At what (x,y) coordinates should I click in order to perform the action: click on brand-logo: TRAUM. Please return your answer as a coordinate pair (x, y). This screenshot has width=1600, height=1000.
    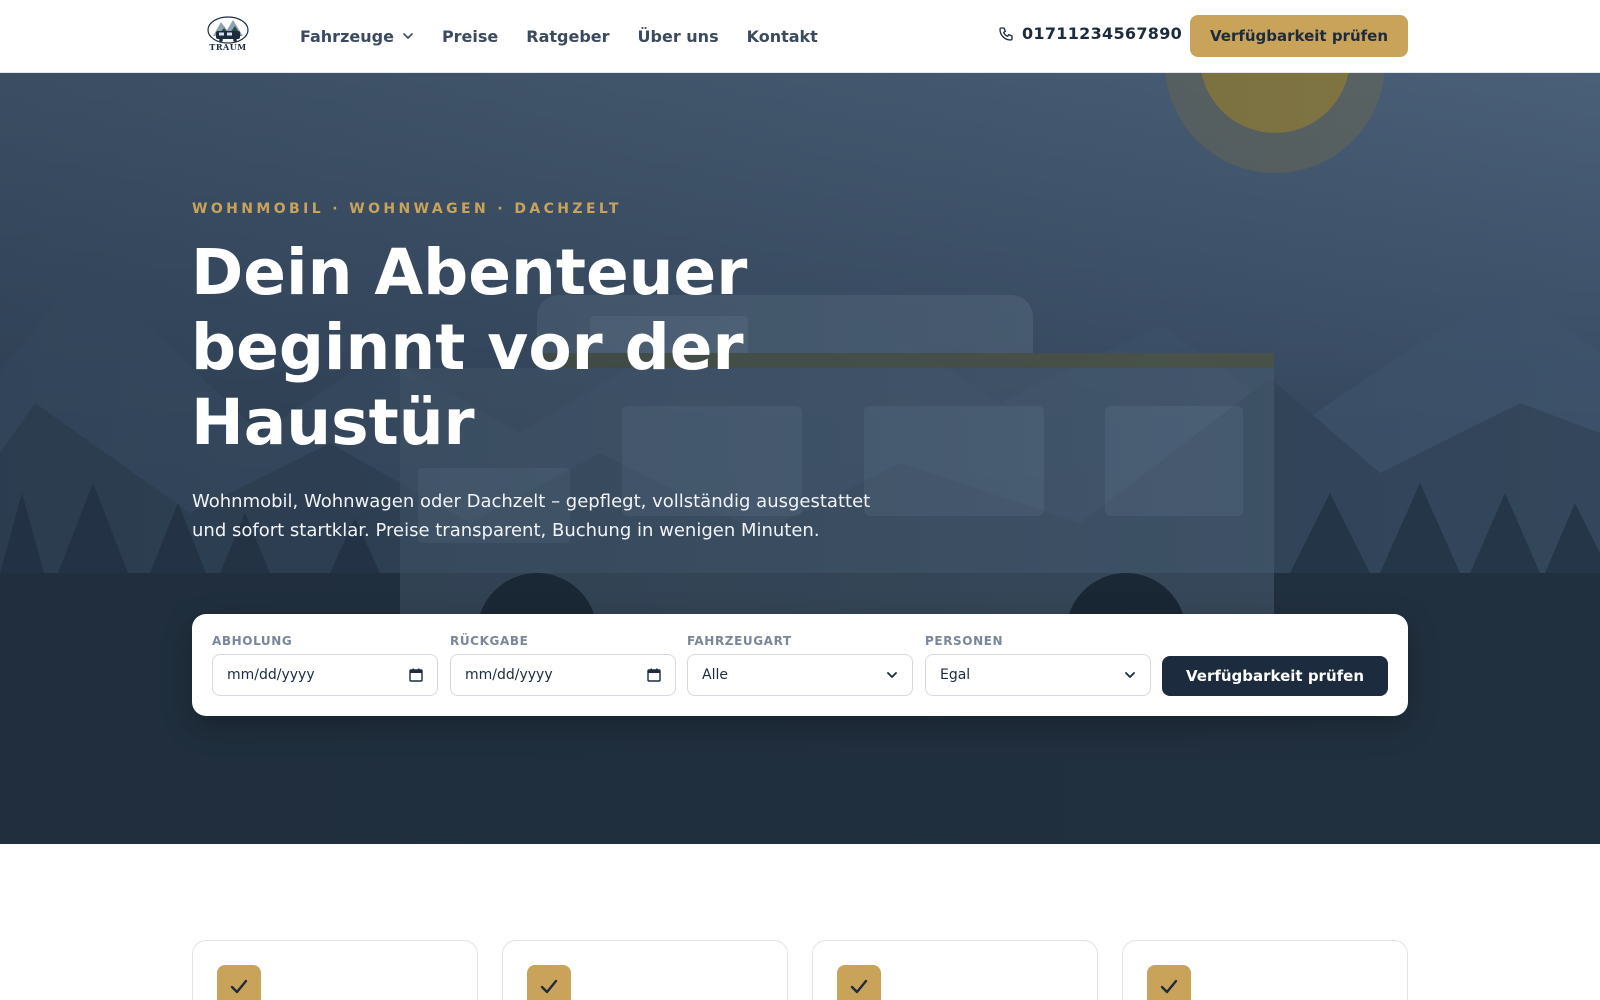
    Looking at the image, I should click on (228, 33).